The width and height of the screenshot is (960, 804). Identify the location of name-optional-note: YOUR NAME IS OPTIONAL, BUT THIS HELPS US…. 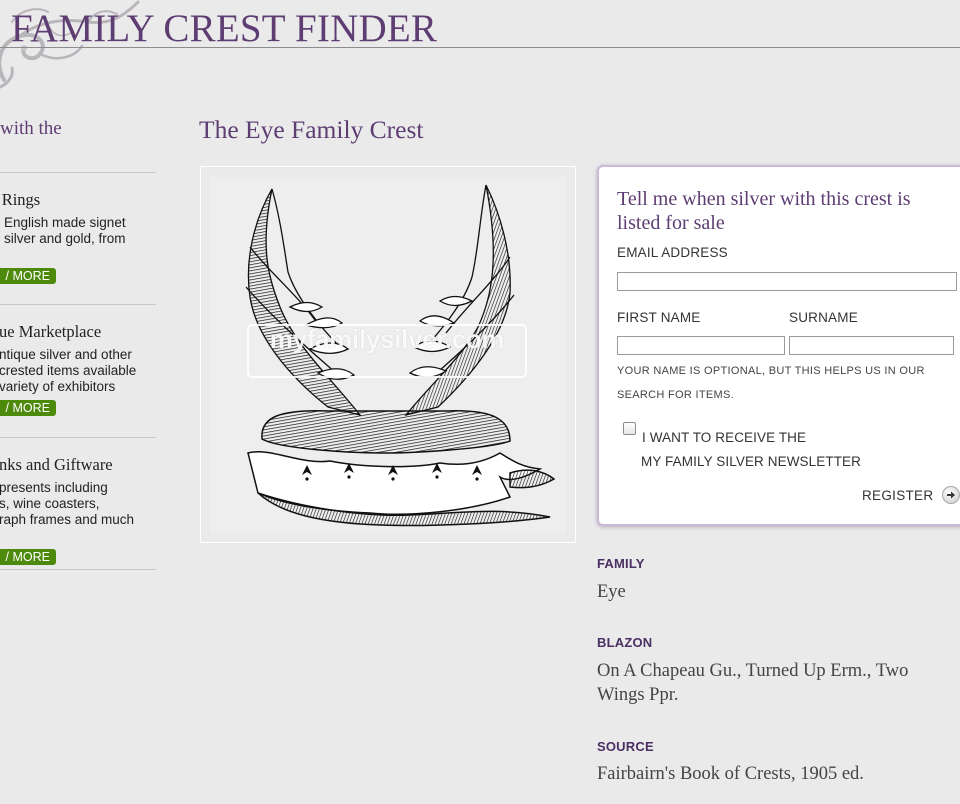
(771, 383).